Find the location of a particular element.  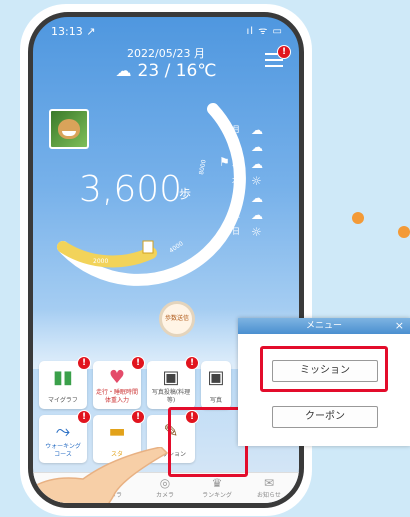

weekly-forecast: 月 ☁ 火 ☁ 水 ☁ 木 ☼ 金 ☁ 土 ☁ 日 ☼ is located at coordinates (257, 180).